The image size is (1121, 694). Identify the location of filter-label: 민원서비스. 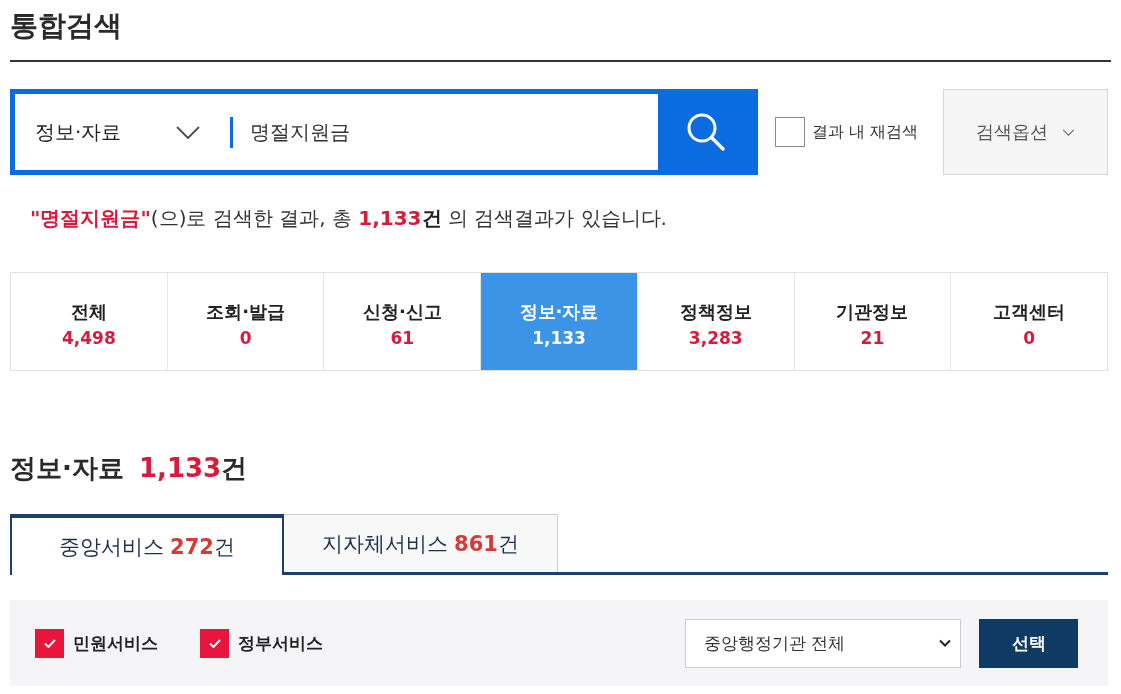
(115, 643).